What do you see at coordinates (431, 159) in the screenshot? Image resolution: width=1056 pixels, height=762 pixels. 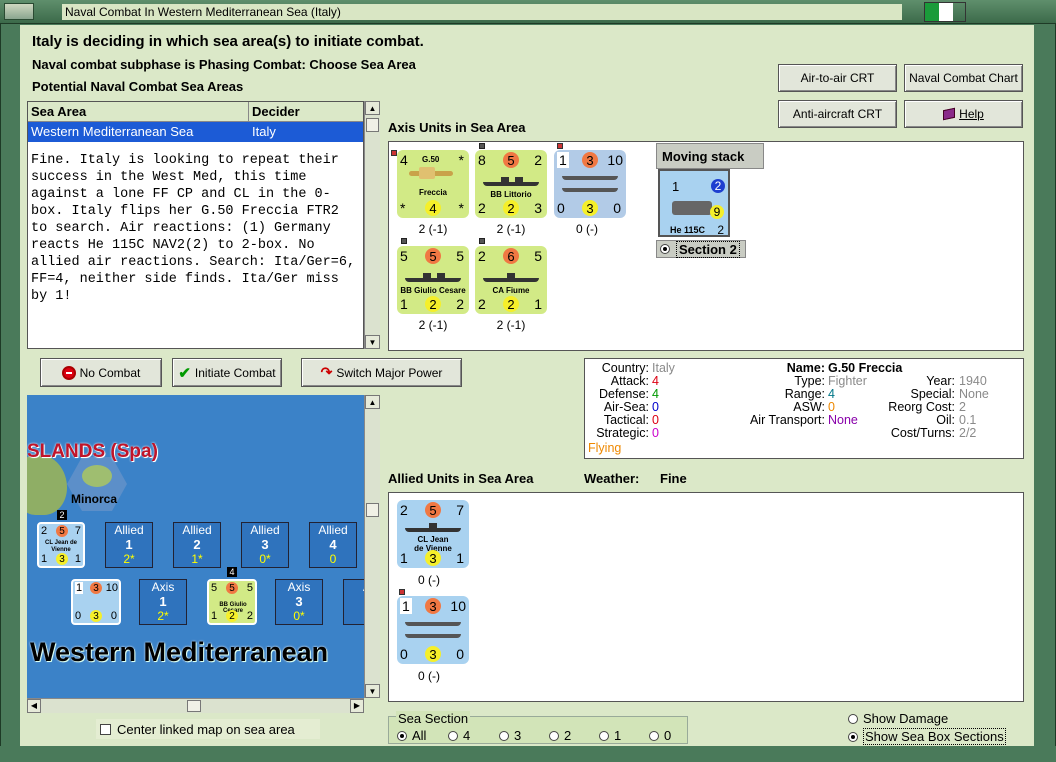 I see `unit-name: G.50` at bounding box center [431, 159].